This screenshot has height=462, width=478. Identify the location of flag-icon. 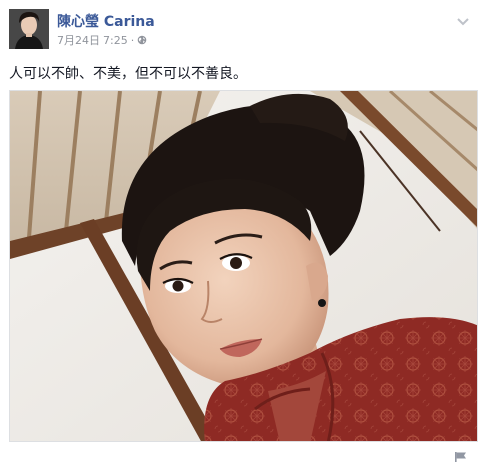
(461, 455).